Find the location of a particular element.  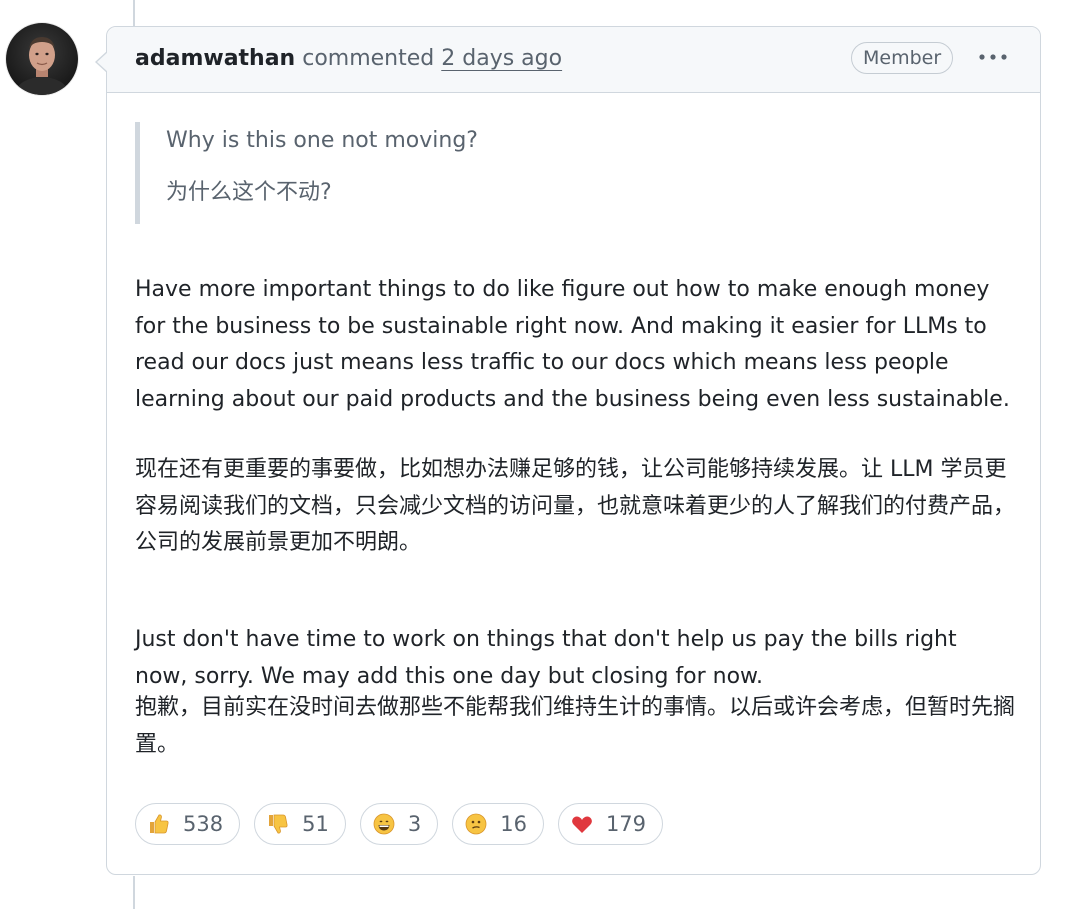

avatar is located at coordinates (42, 59).